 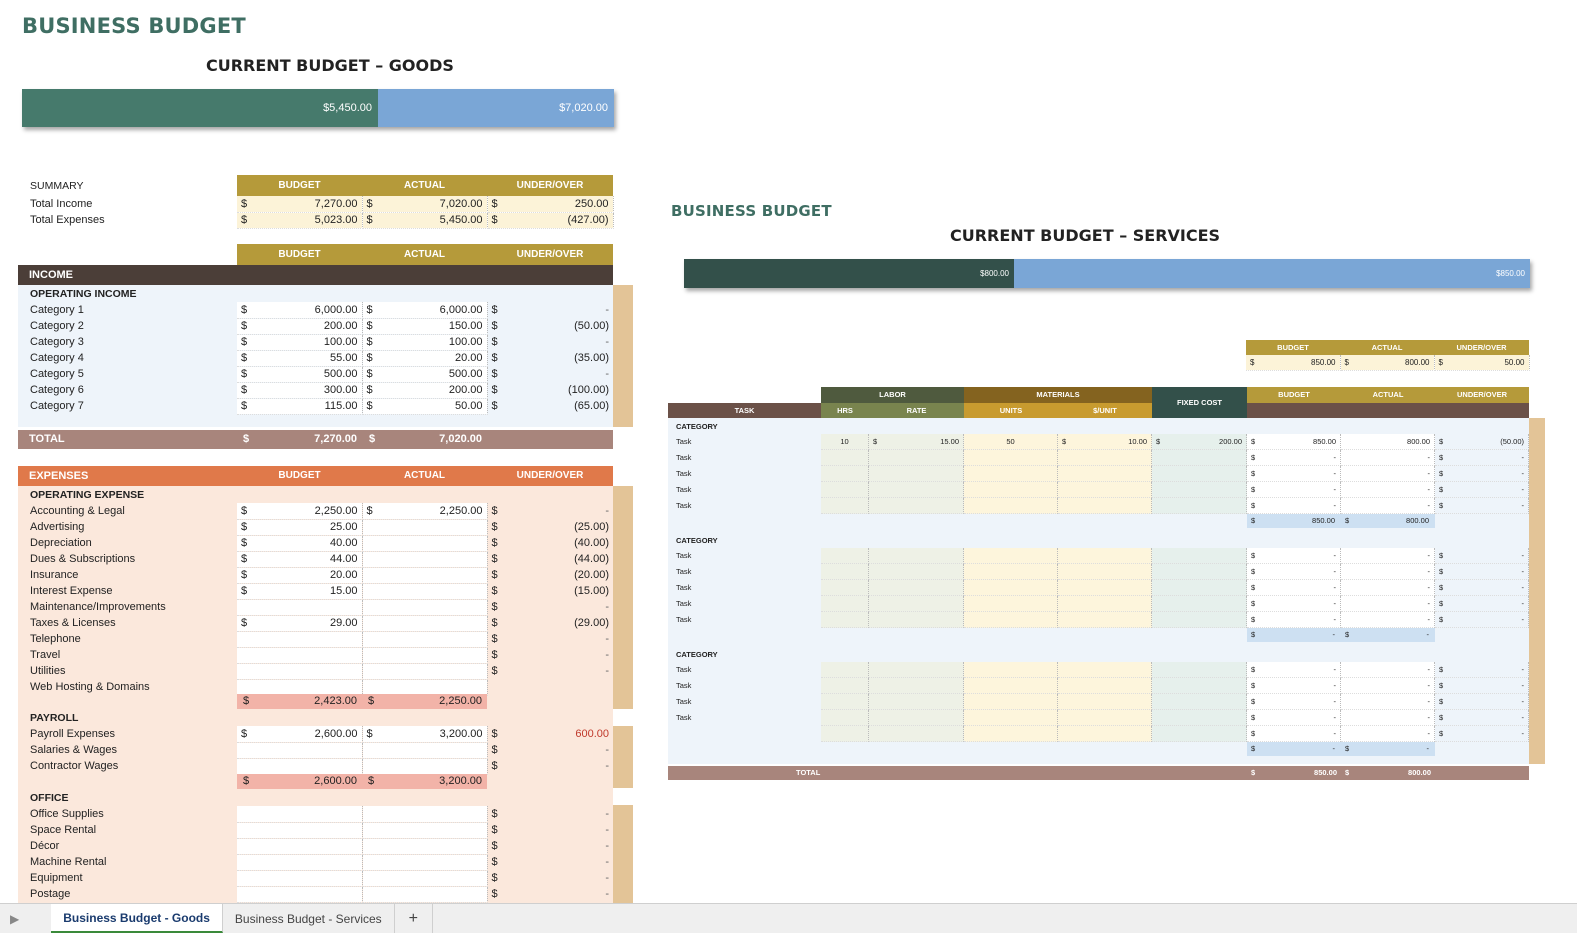 What do you see at coordinates (425, 511) in the screenshot?
I see `actual-cell: $2,250.00` at bounding box center [425, 511].